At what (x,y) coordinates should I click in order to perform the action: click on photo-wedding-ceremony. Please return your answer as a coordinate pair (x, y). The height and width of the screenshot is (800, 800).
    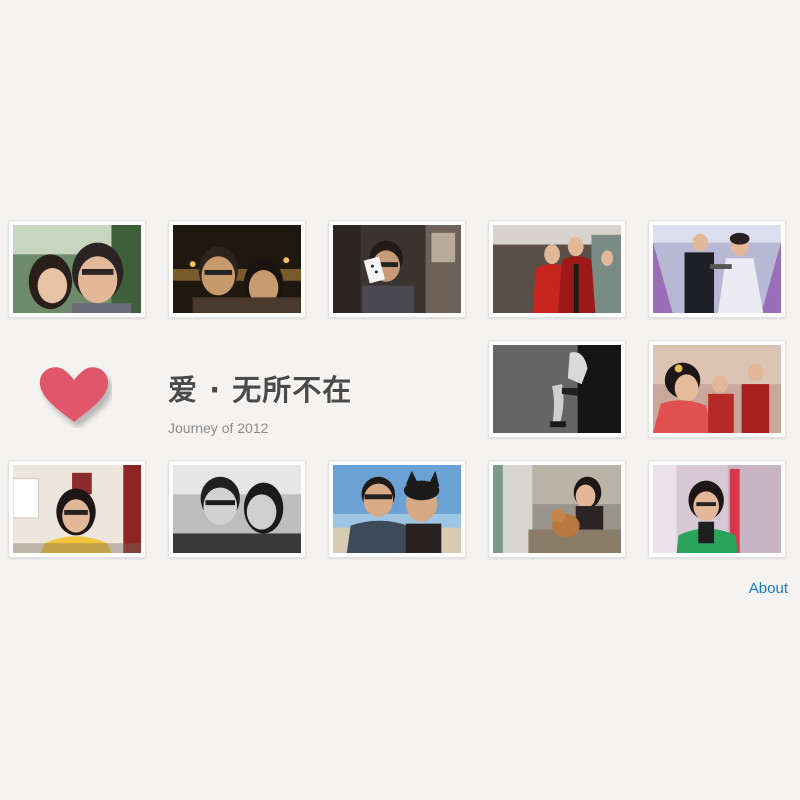
    Looking at the image, I should click on (717, 269).